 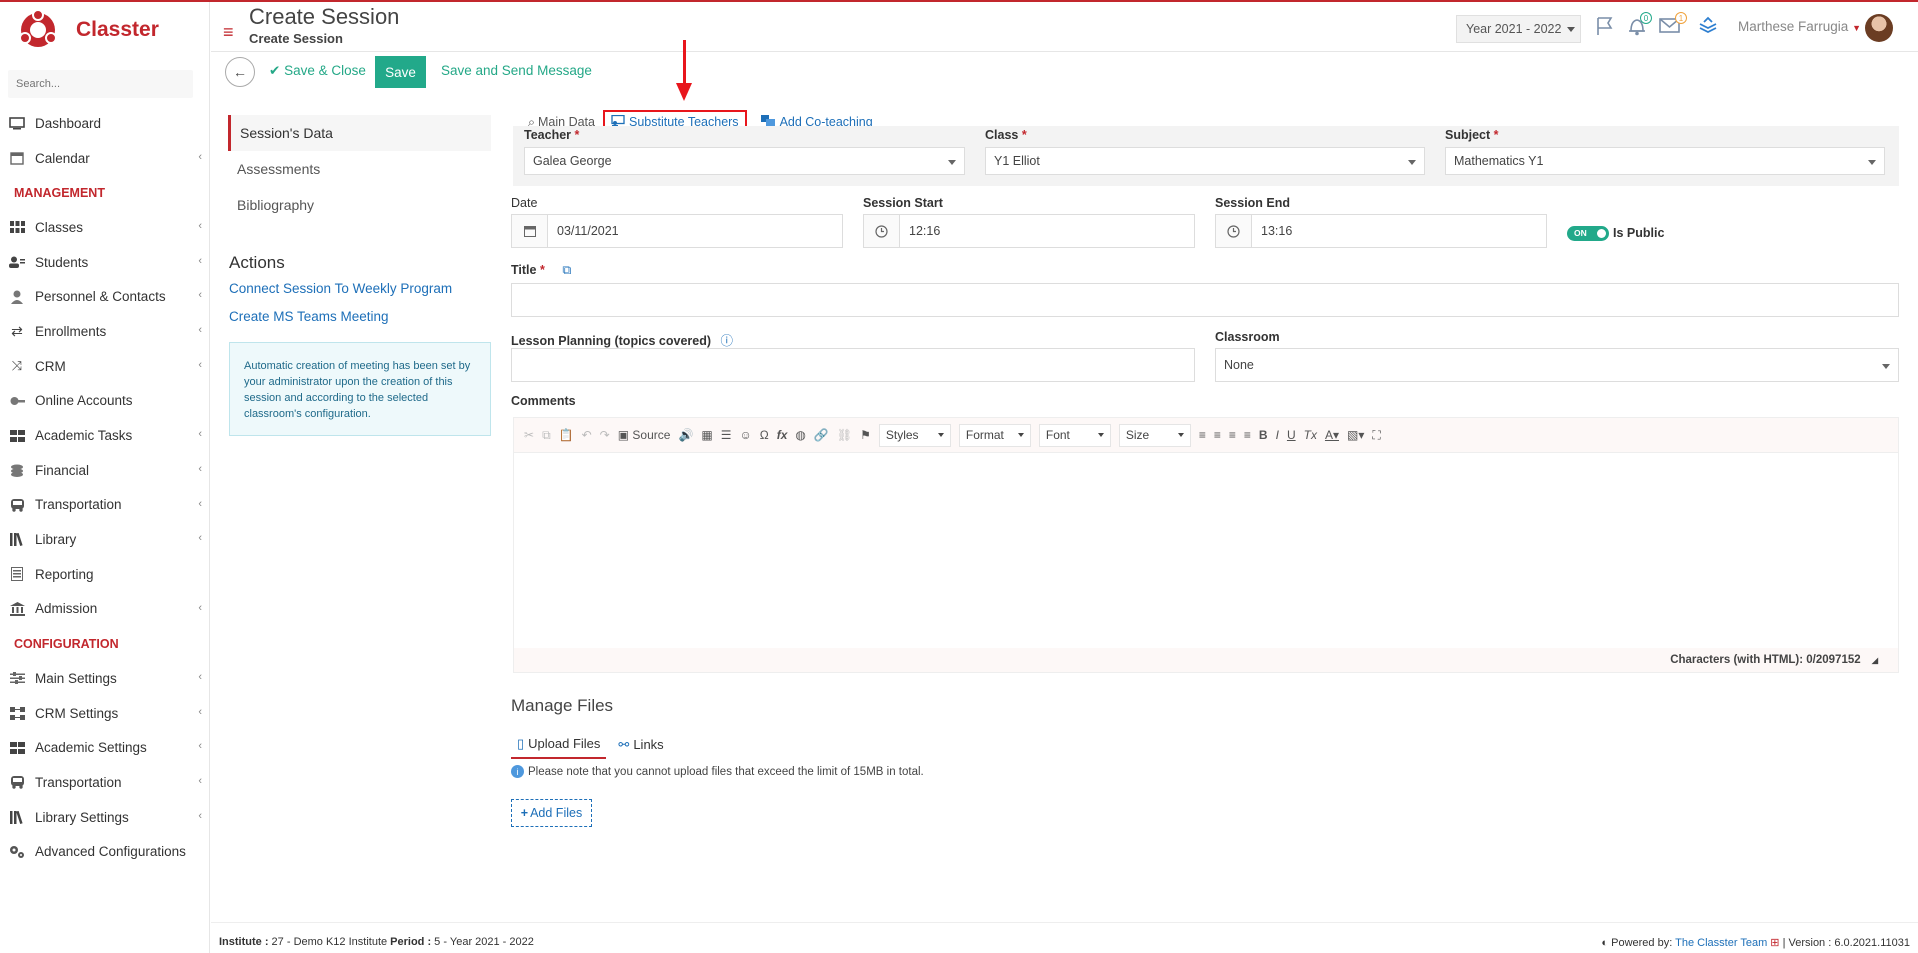 What do you see at coordinates (1310, 435) in the screenshot?
I see `clear-format-icon: Tx` at bounding box center [1310, 435].